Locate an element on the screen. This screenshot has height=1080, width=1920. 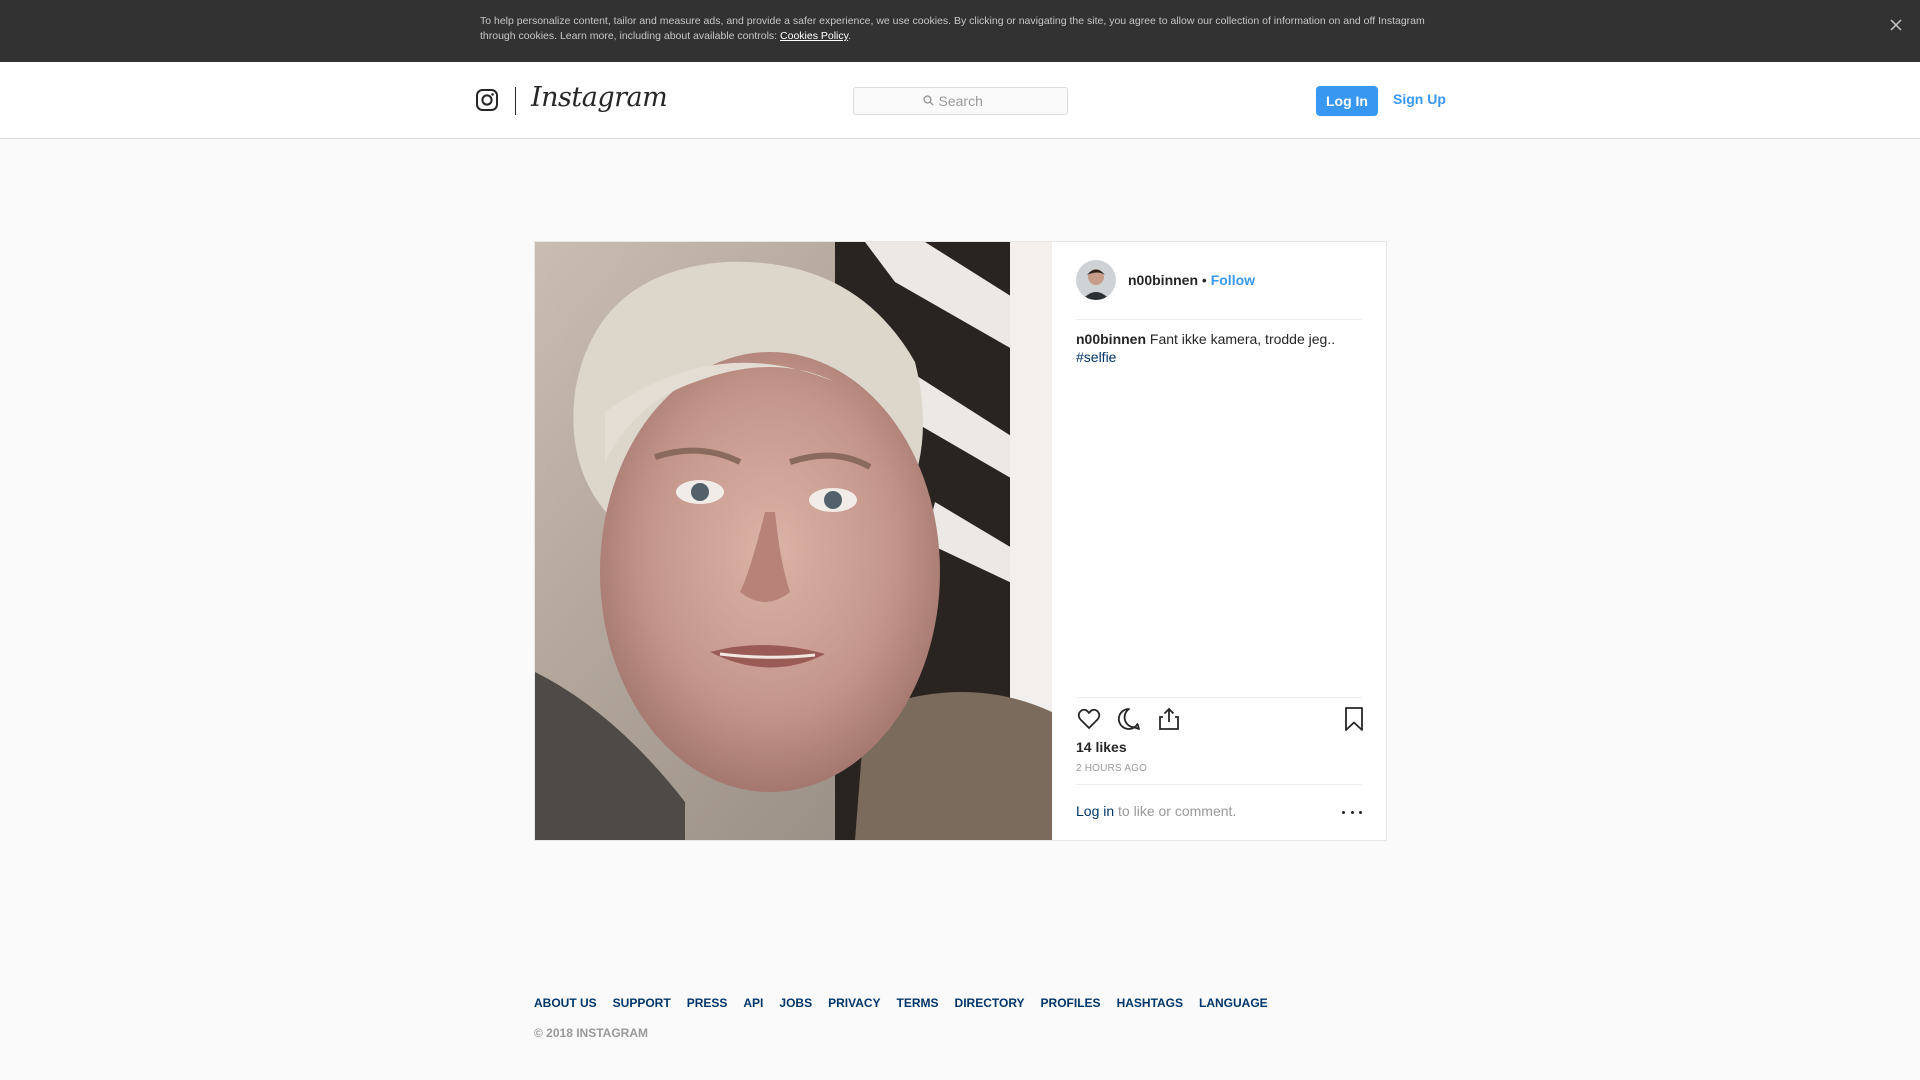
footer-link-language: LANGUAGE is located at coordinates (1233, 1003).